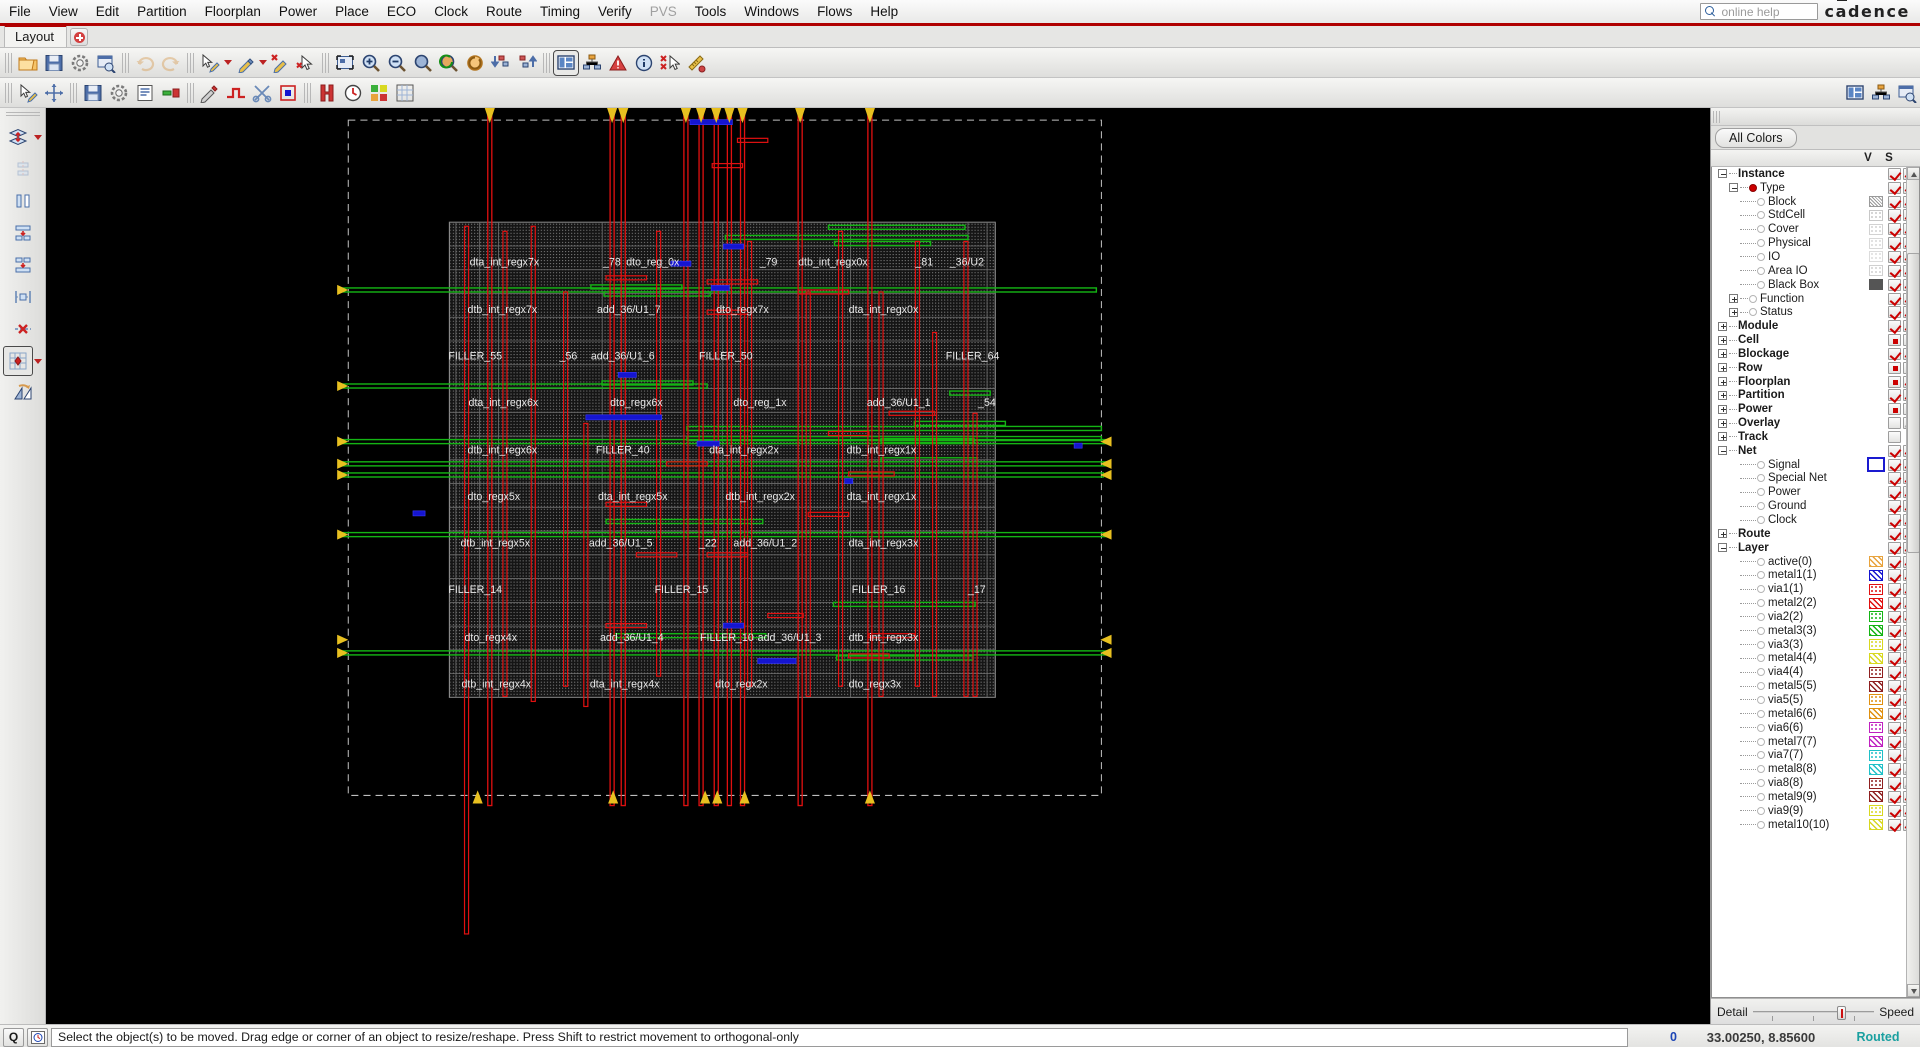 The height and width of the screenshot is (1047, 1920). What do you see at coordinates (245, 63) in the screenshot?
I see `highlight-pen-icon` at bounding box center [245, 63].